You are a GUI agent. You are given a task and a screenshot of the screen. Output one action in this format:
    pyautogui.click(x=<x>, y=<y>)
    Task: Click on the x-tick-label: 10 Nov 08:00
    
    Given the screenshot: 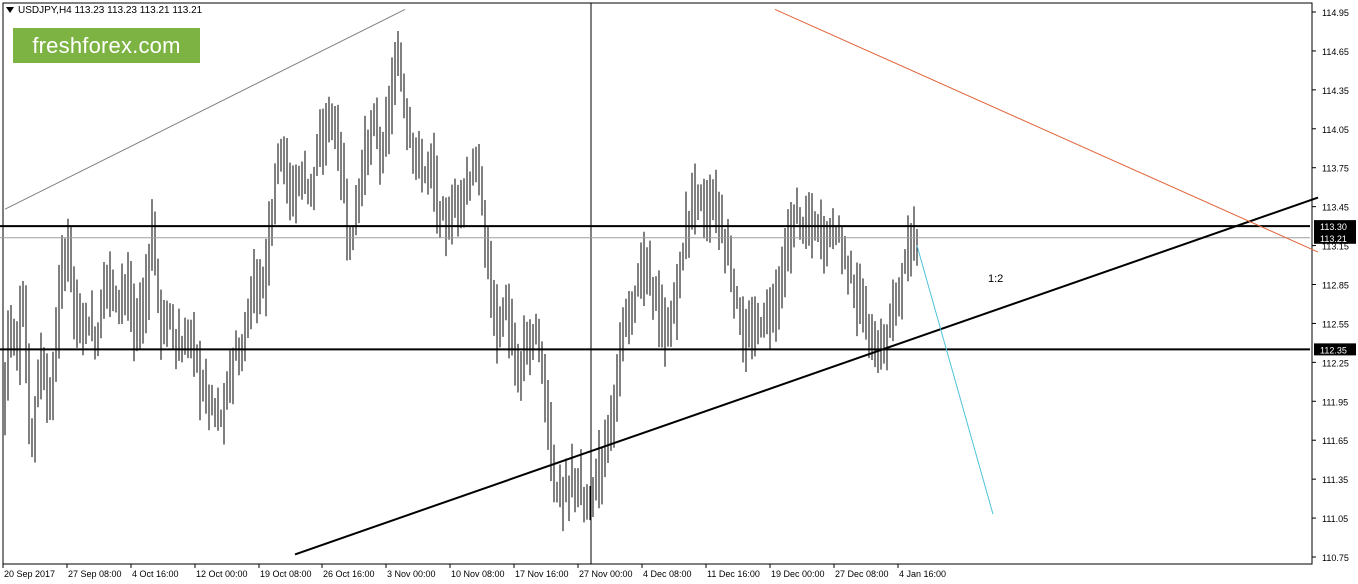 What is the action you would take?
    pyautogui.click(x=478, y=574)
    